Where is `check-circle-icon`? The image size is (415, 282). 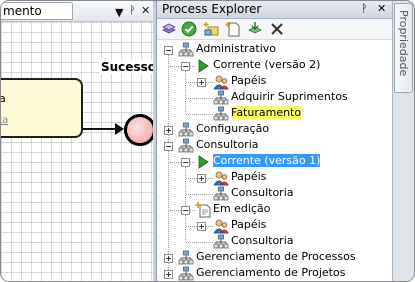
check-circle-icon is located at coordinates (189, 29).